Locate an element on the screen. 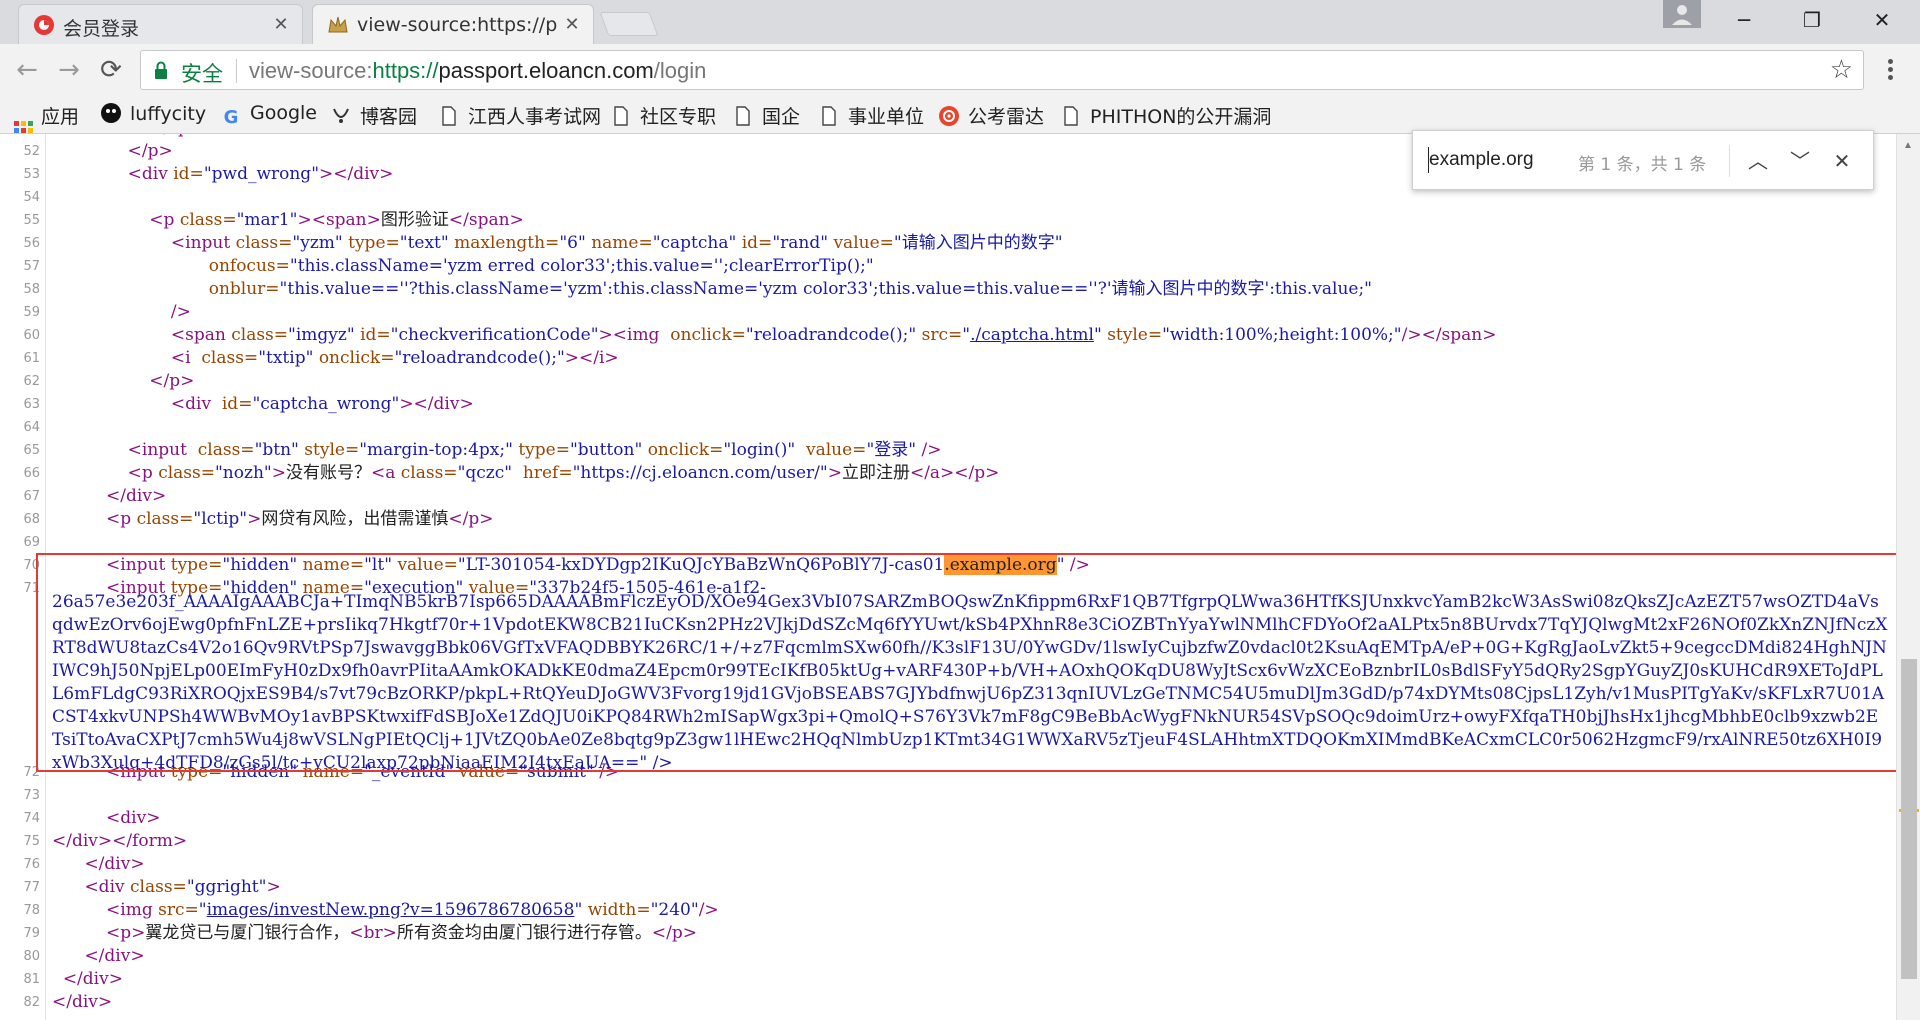  line-number: 73 is located at coordinates (31, 795).